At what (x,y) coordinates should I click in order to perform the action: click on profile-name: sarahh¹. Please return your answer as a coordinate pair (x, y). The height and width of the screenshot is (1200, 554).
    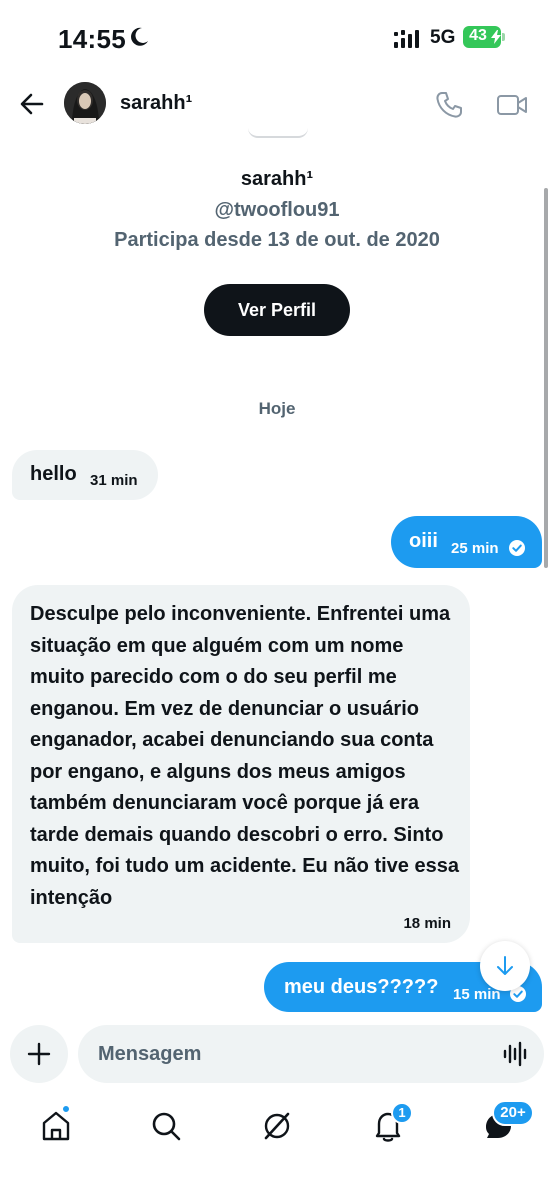
    Looking at the image, I should click on (277, 179).